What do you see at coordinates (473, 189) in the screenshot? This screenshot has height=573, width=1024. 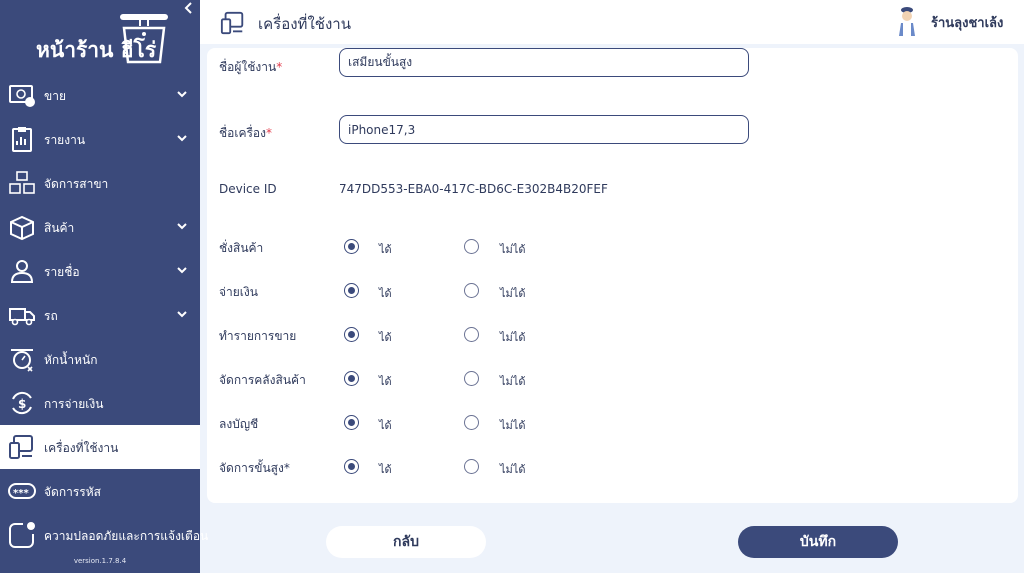 I see `device-id-value: 747DD553-EBA0-417C-BD6C-E302B4B20FEF` at bounding box center [473, 189].